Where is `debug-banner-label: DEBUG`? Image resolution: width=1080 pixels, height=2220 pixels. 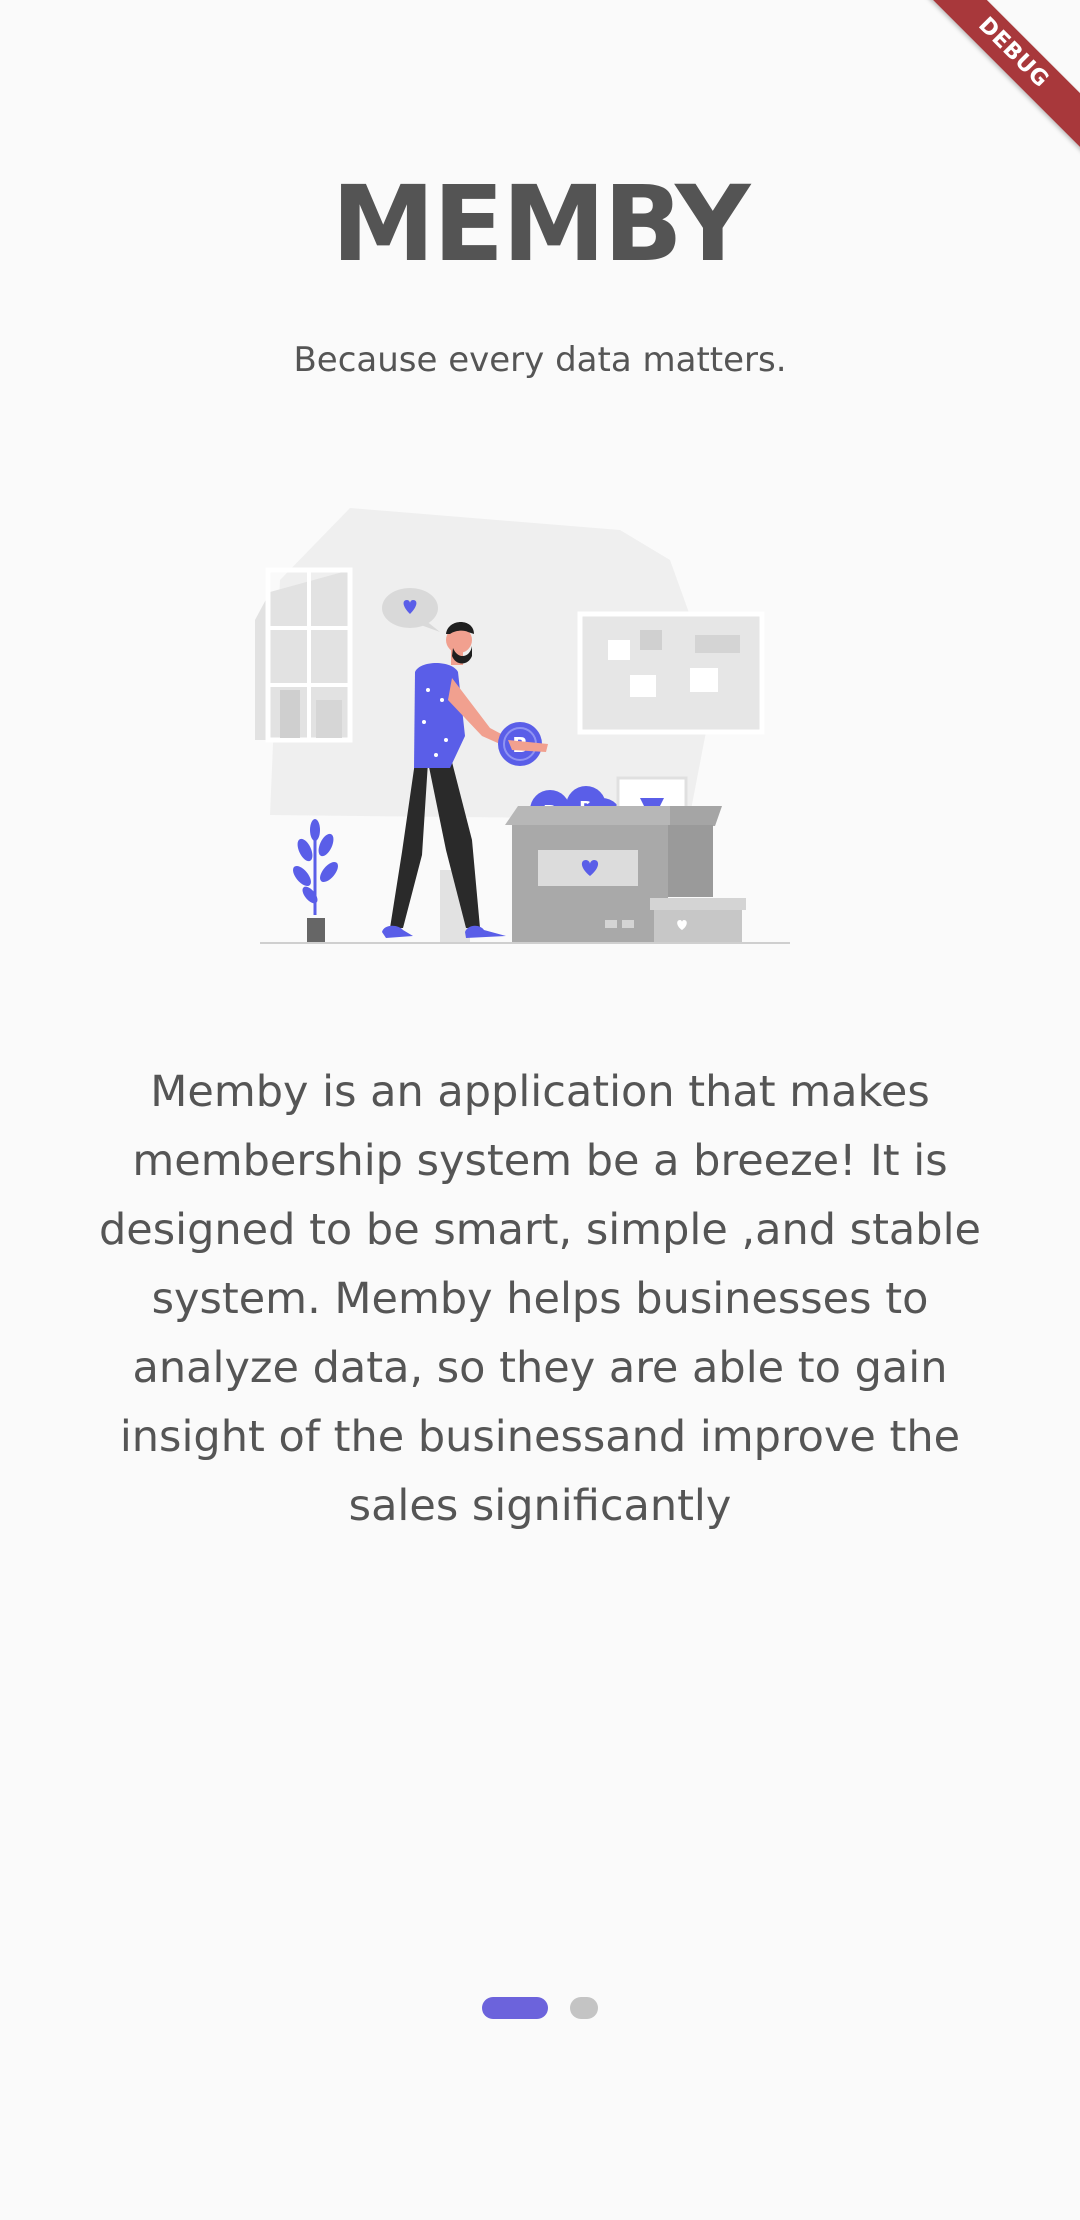 debug-banner-label: DEBUG is located at coordinates (995, 77).